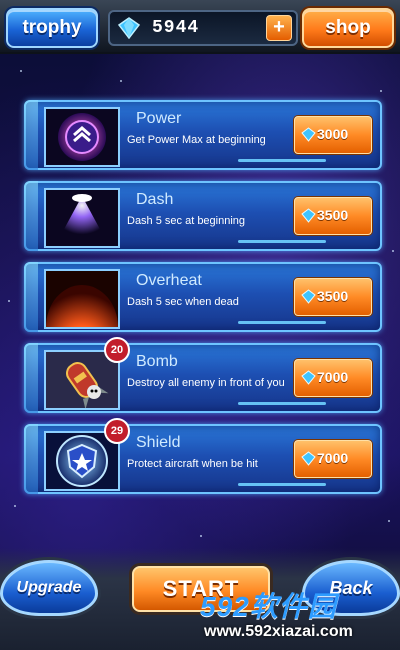 This screenshot has height=650, width=400. I want to click on add-gems-button: +, so click(279, 28).